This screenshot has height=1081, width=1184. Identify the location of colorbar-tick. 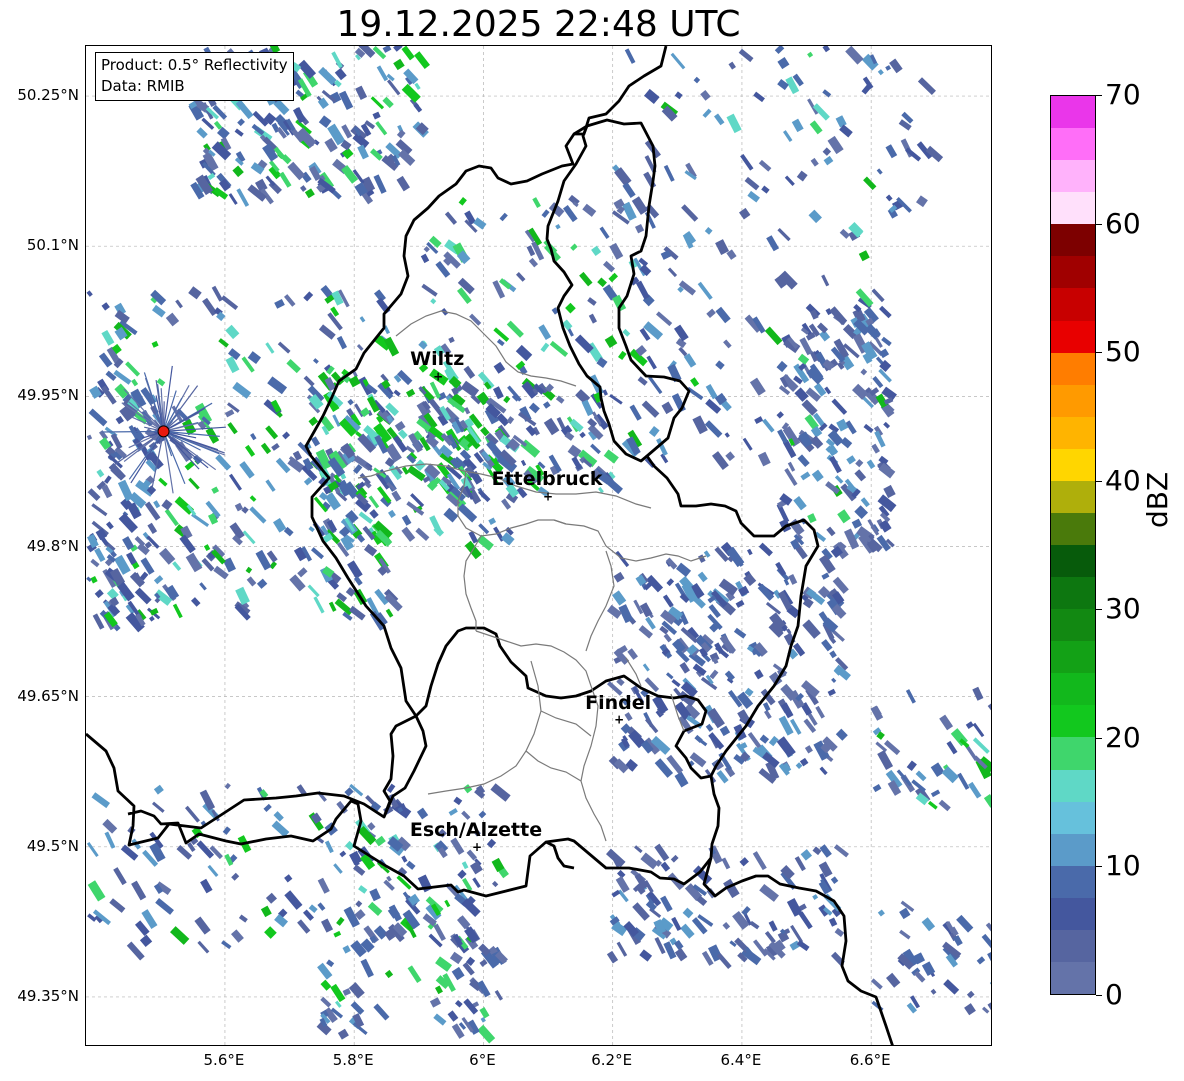
(1099, 224).